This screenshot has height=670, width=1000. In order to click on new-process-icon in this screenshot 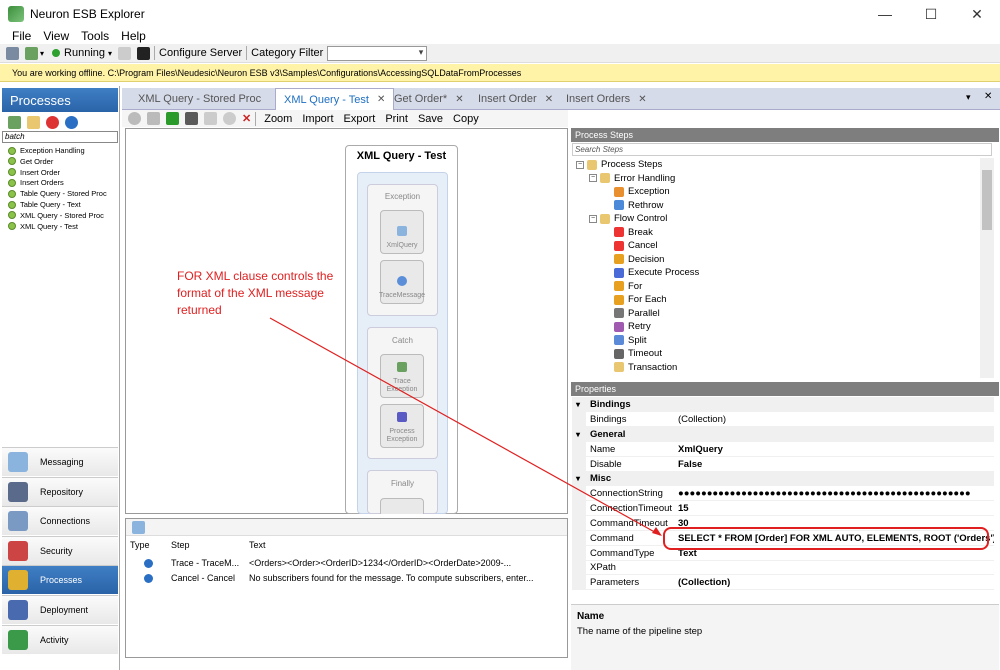, I will do `click(14, 122)`.